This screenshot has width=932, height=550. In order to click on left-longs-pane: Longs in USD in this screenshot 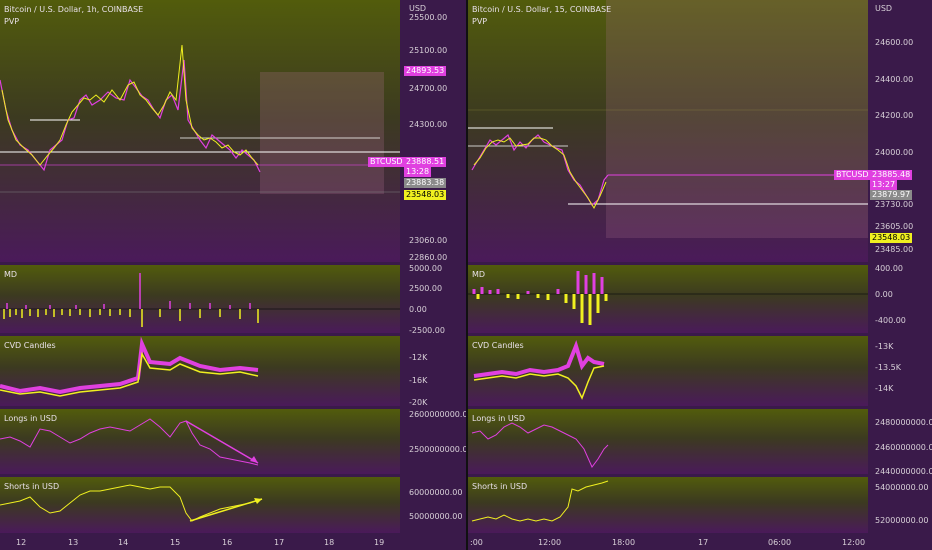, I will do `click(200, 441)`.